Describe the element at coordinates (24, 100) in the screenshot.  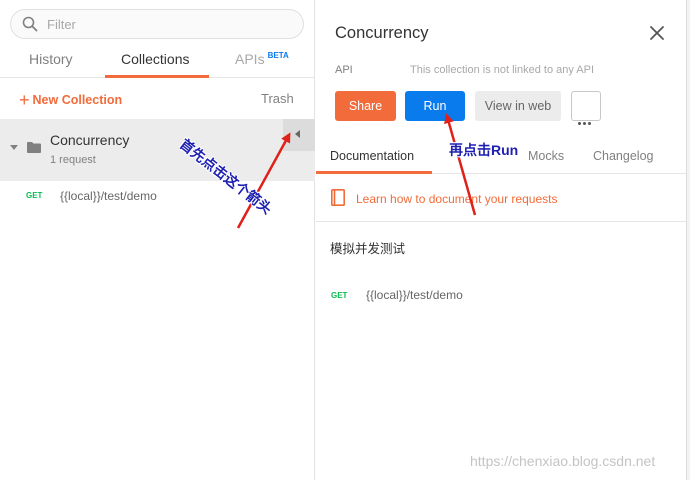
I see `plus-icon: +` at that location.